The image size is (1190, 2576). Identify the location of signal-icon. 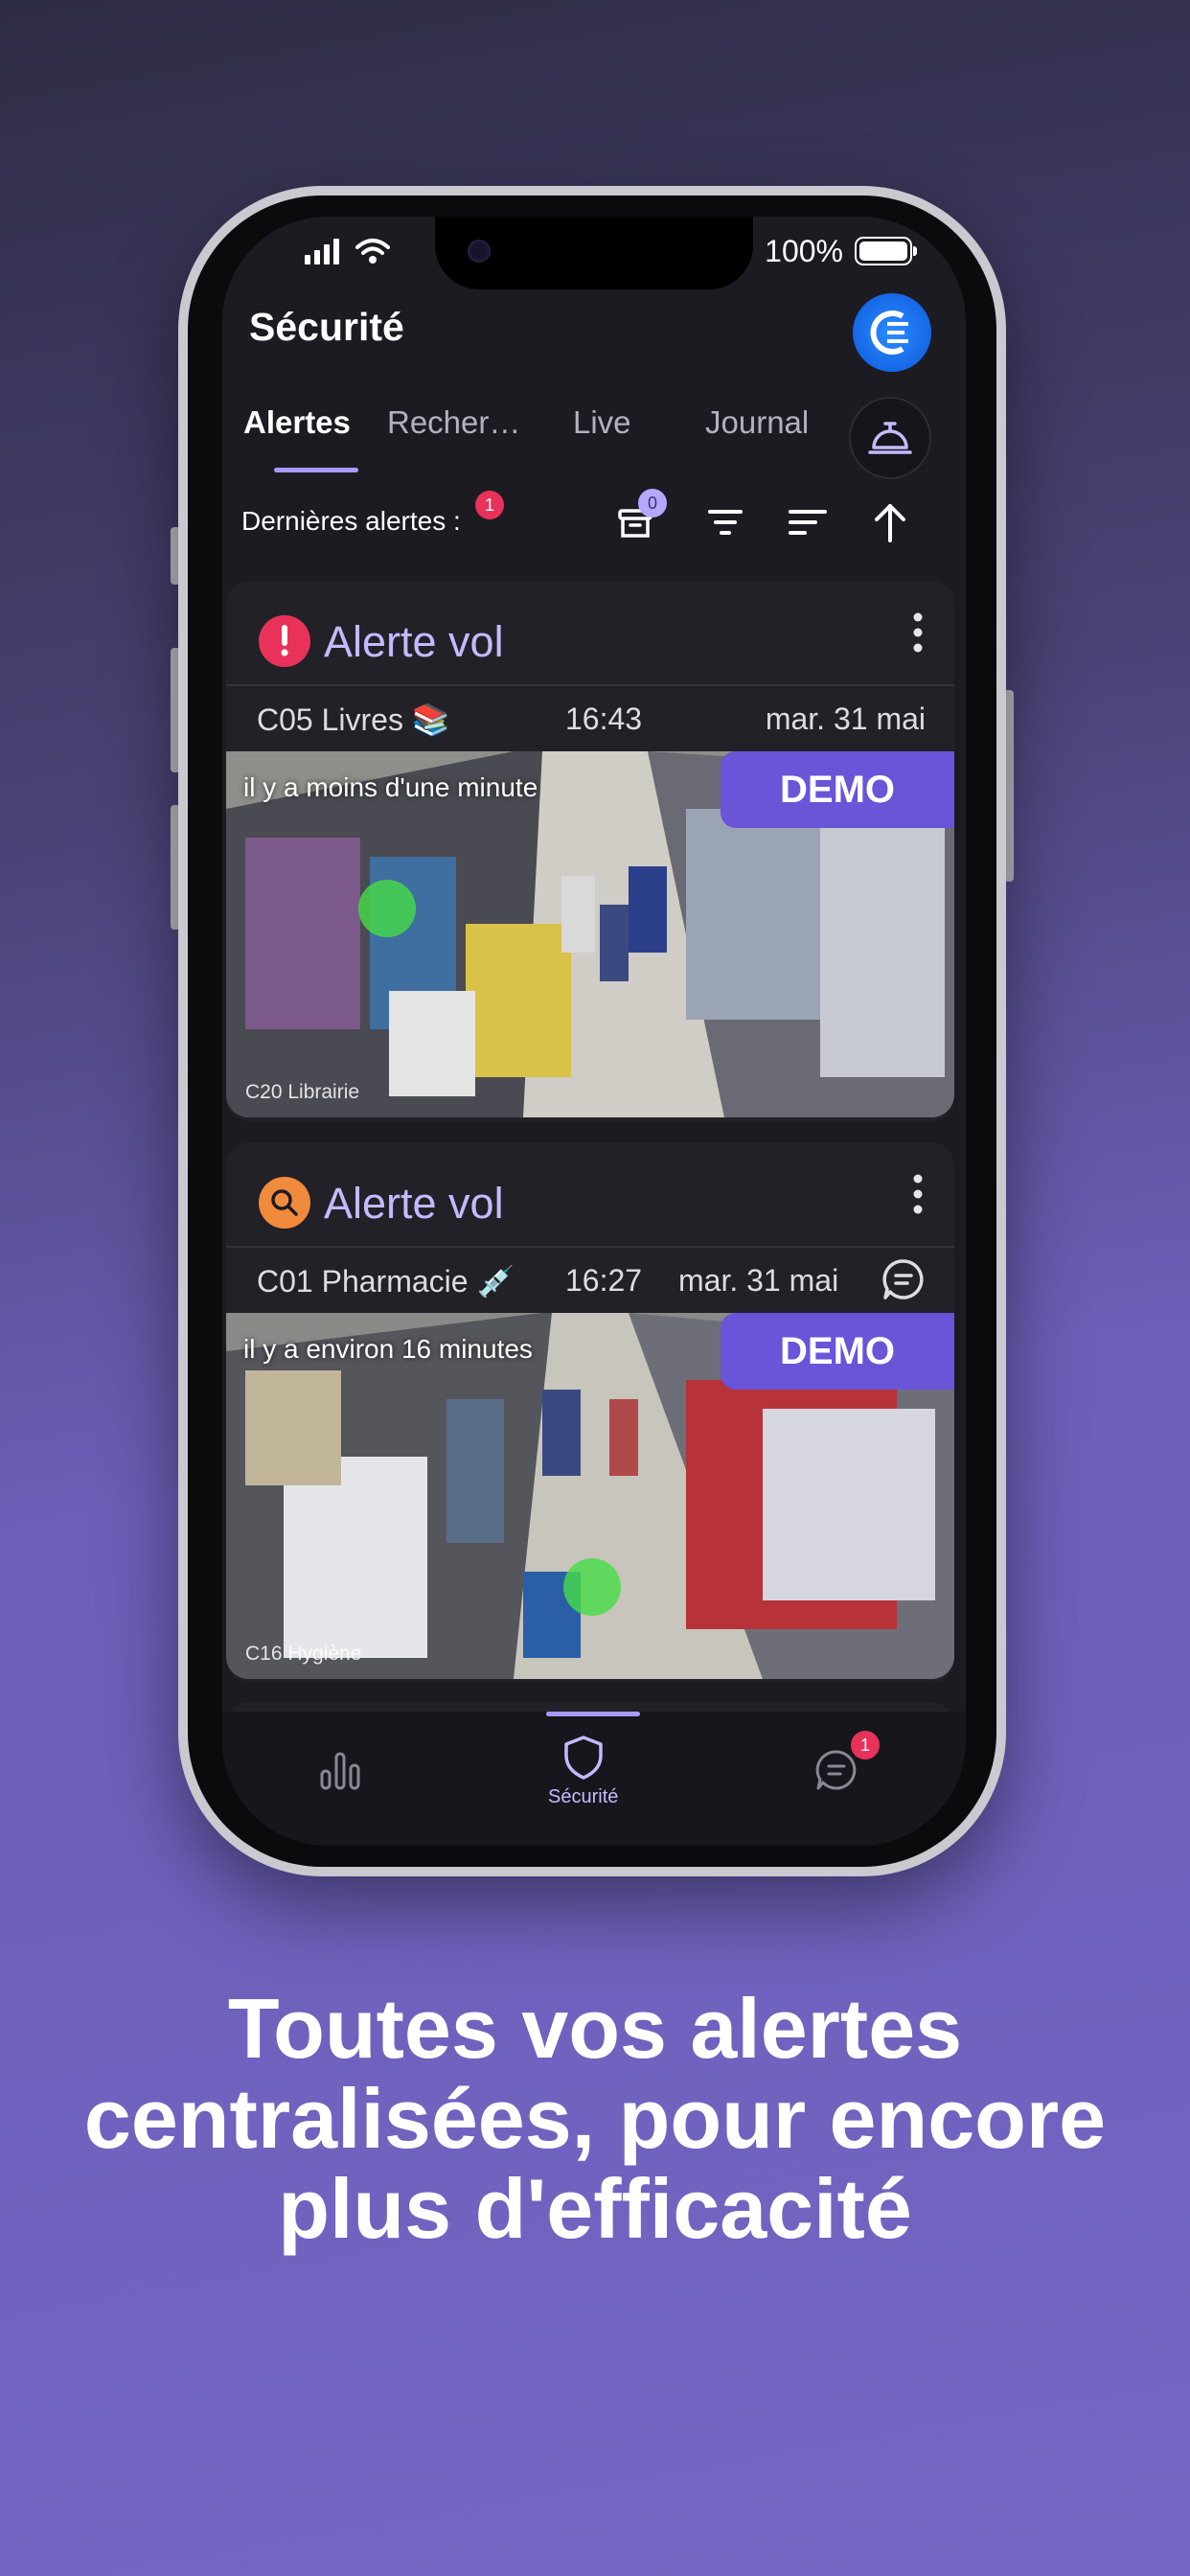
(322, 251).